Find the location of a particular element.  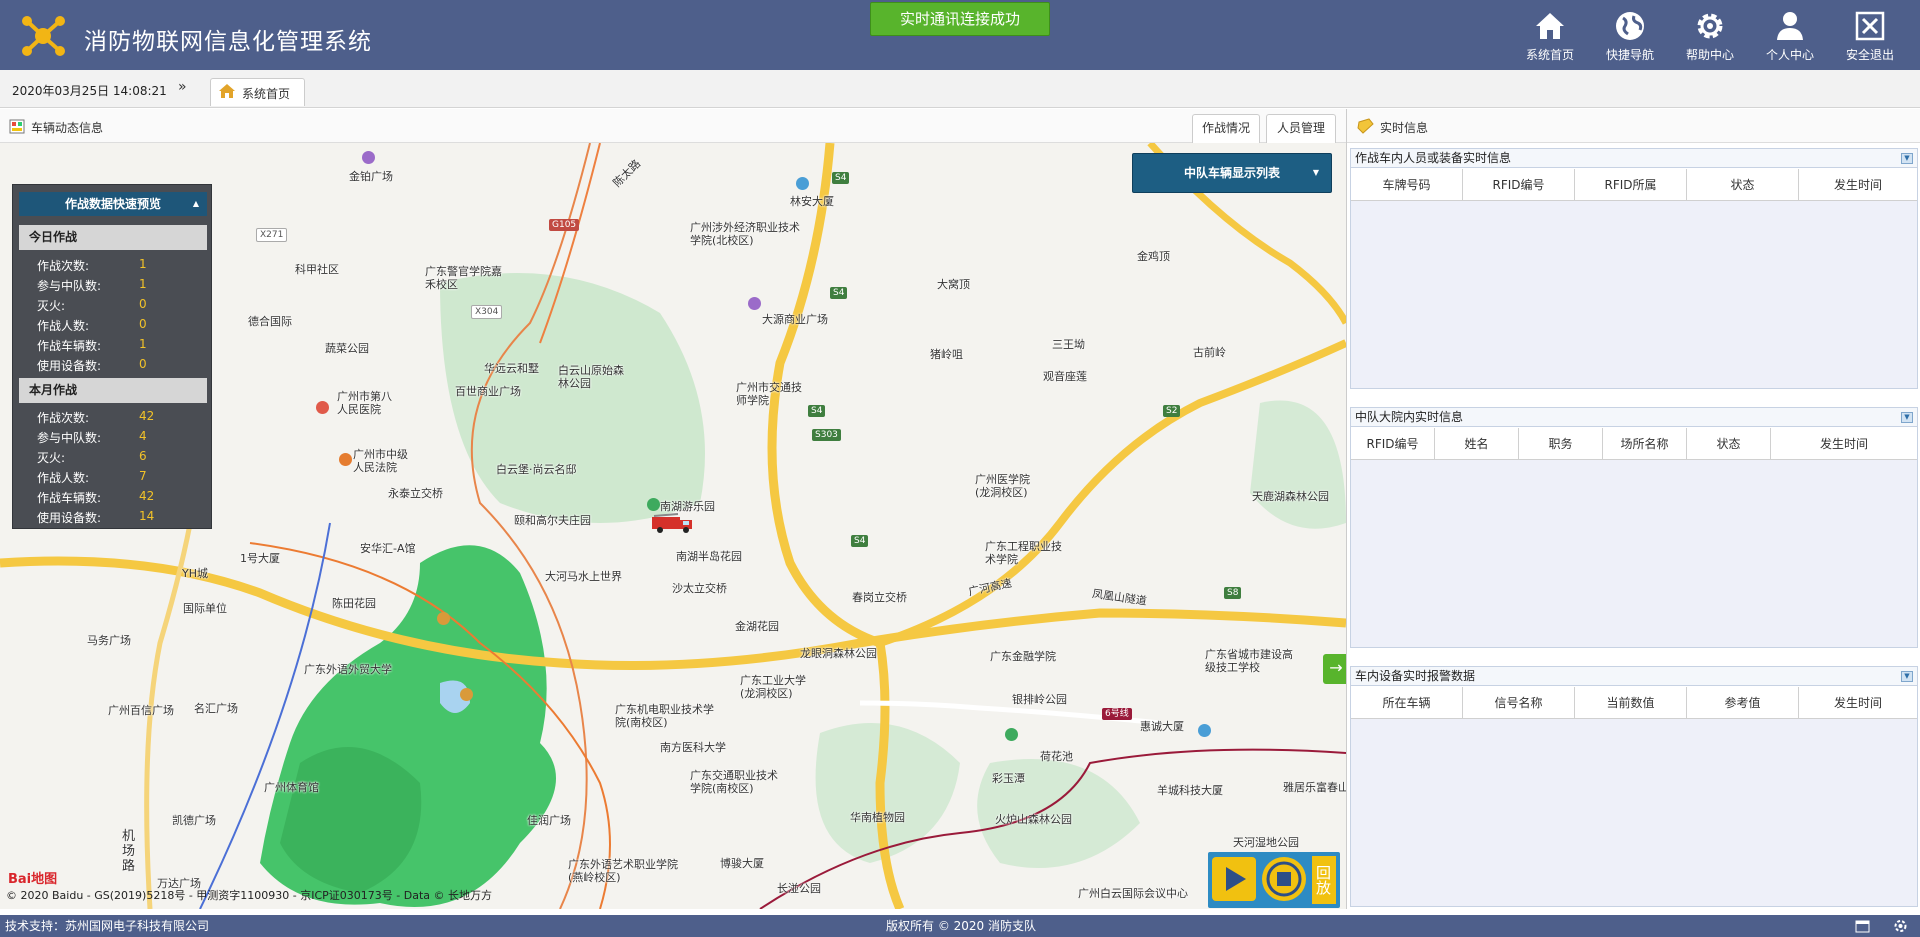

map-label: 荷花池 is located at coordinates (1056, 756).